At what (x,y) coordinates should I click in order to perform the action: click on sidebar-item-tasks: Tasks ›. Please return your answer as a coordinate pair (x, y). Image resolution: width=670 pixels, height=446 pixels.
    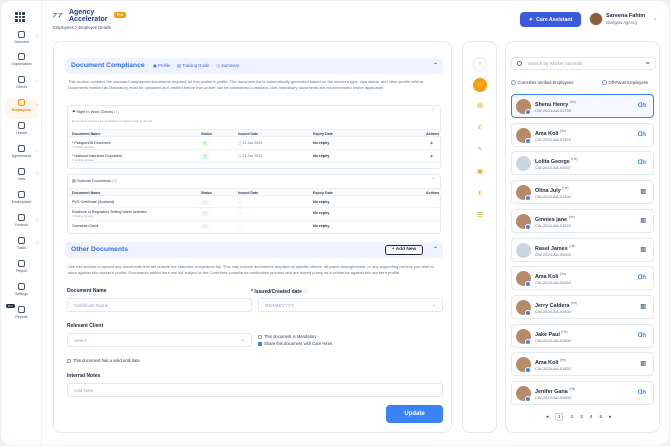
    Looking at the image, I should click on (21, 247).